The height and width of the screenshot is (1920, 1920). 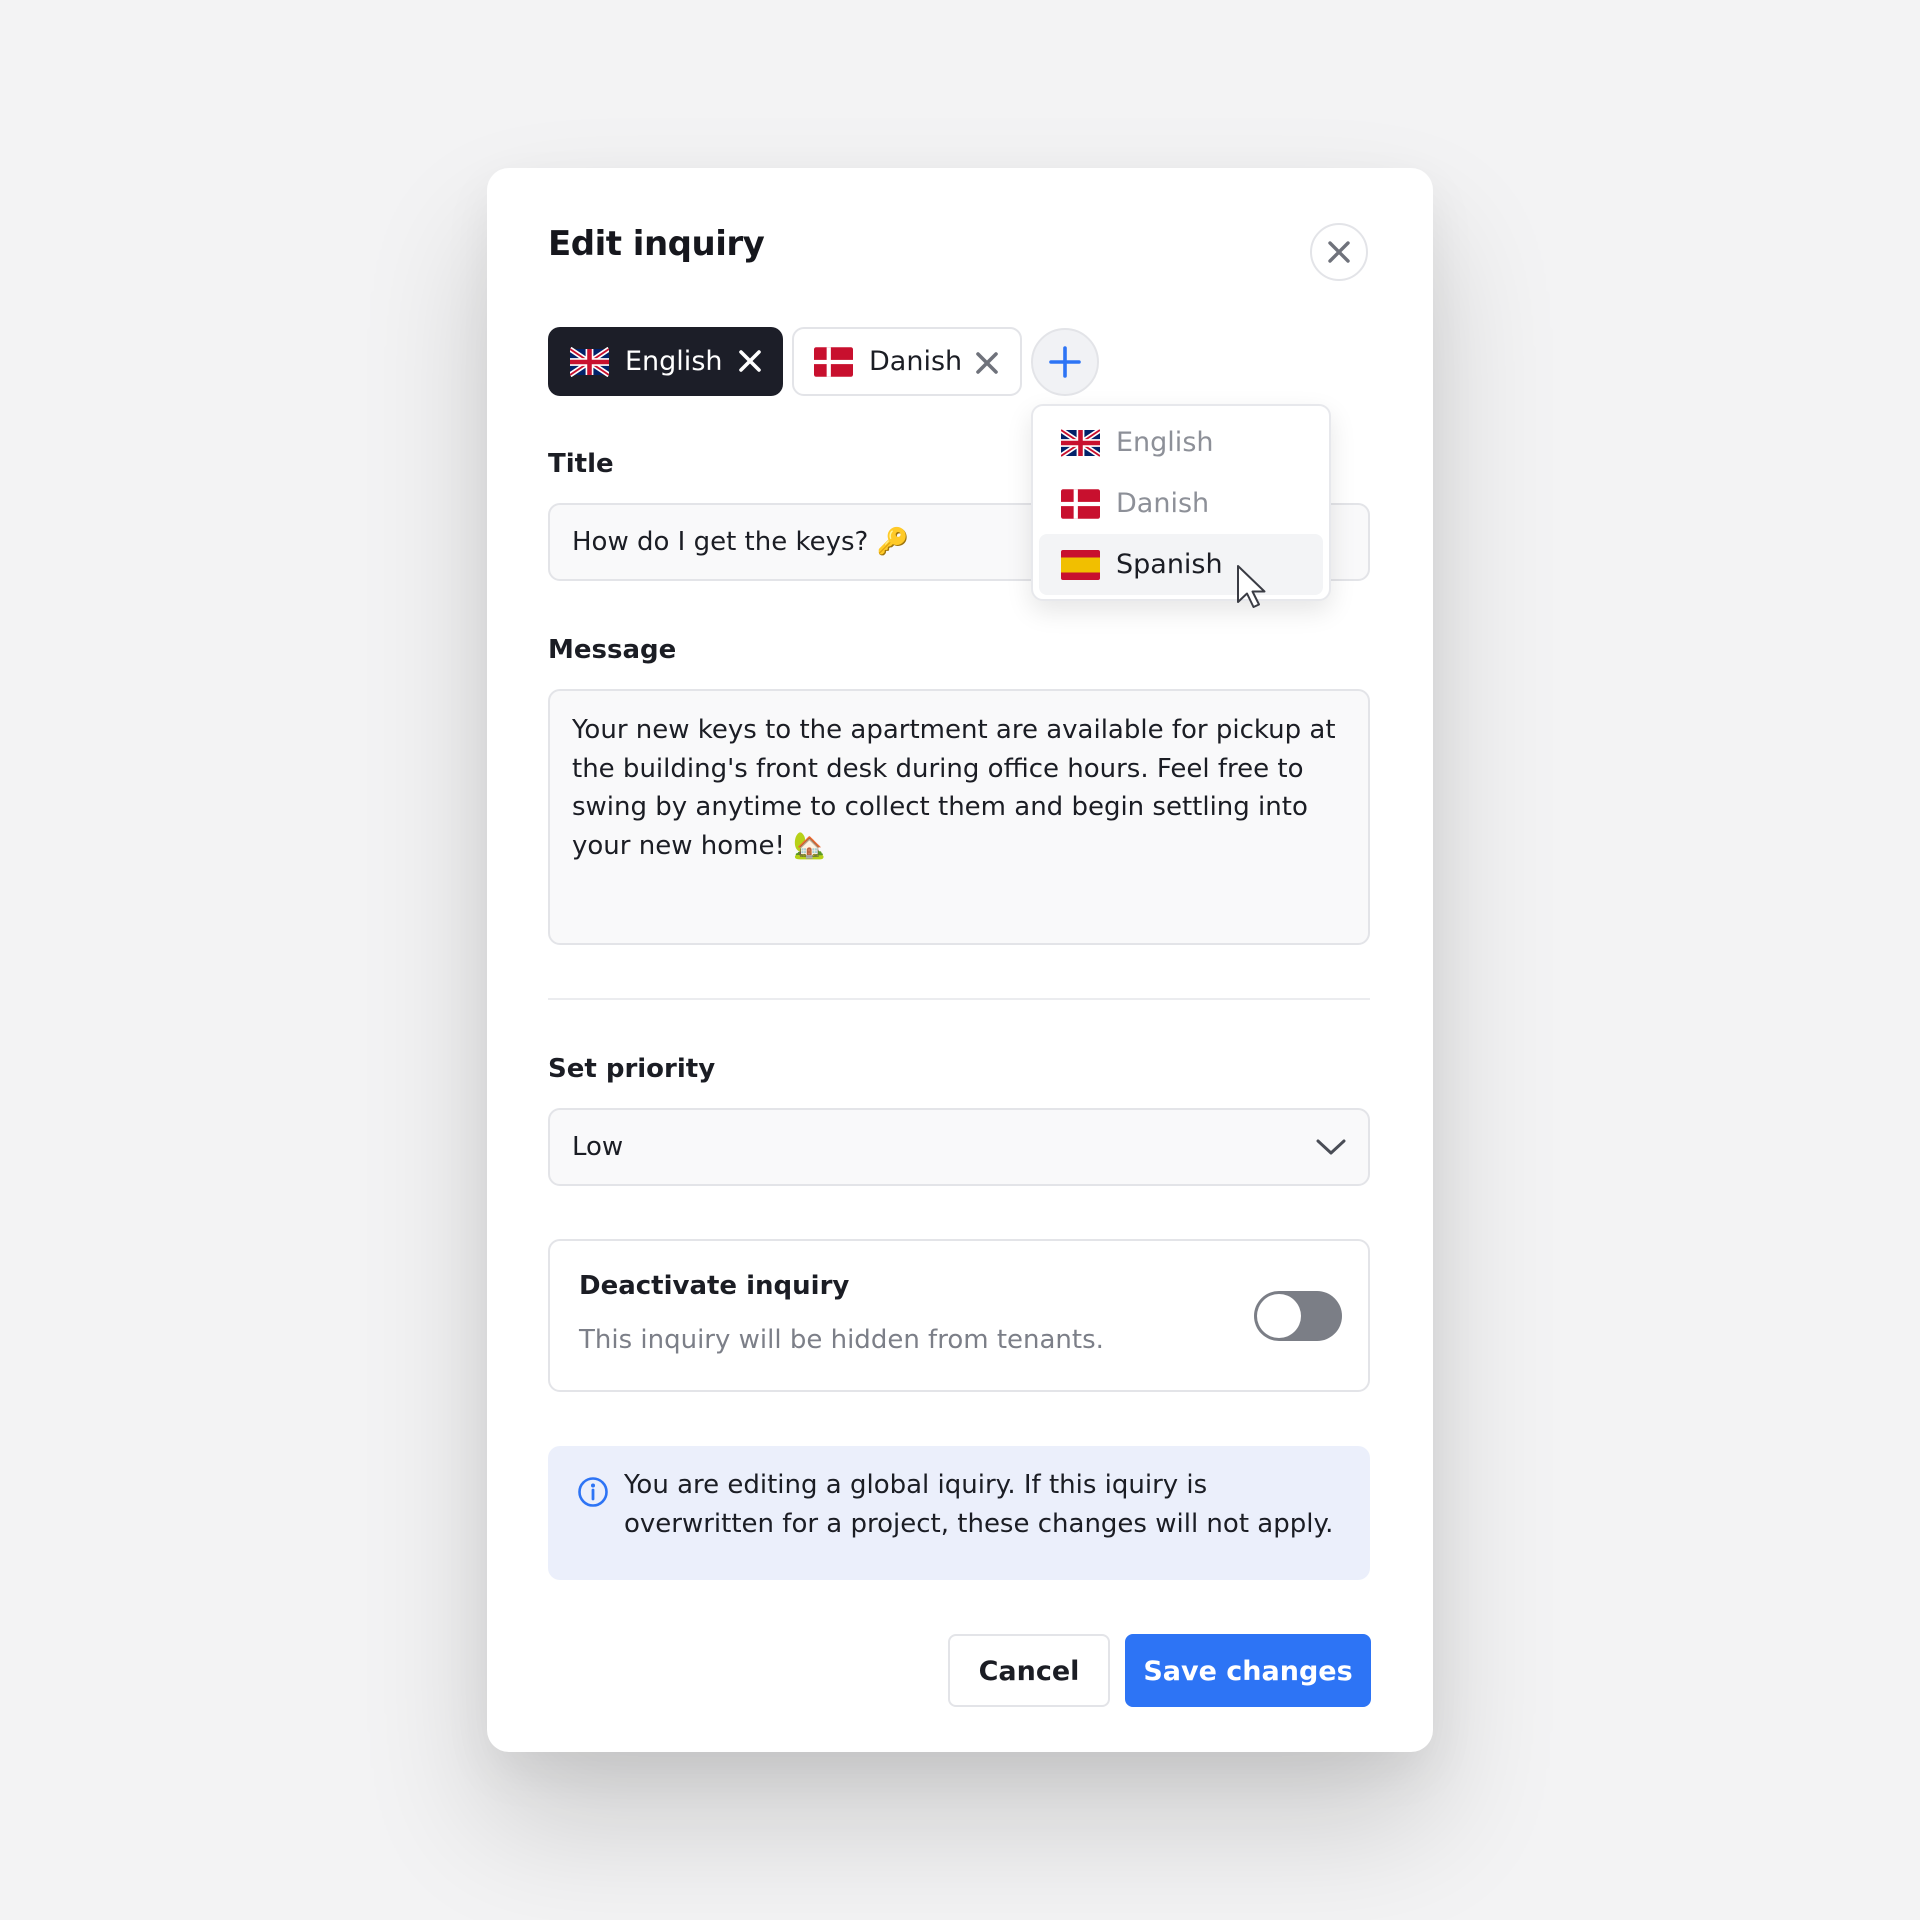 I want to click on save-changes-button: Save changes, so click(x=1248, y=1670).